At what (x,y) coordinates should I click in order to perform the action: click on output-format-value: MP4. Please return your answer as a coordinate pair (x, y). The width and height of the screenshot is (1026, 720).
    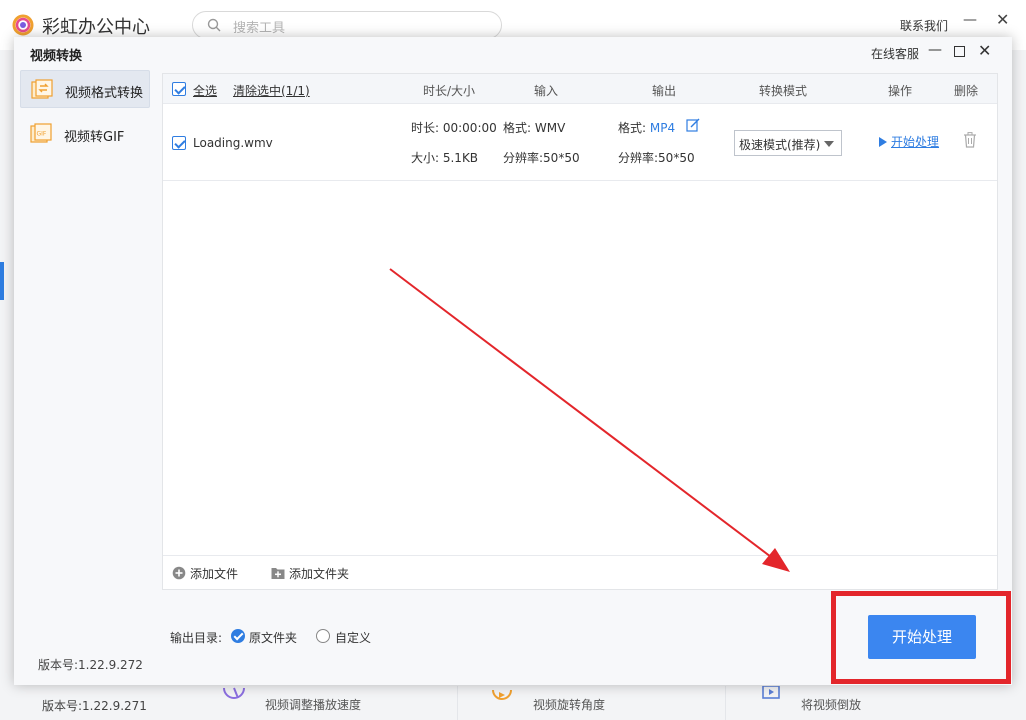
    Looking at the image, I should click on (662, 128).